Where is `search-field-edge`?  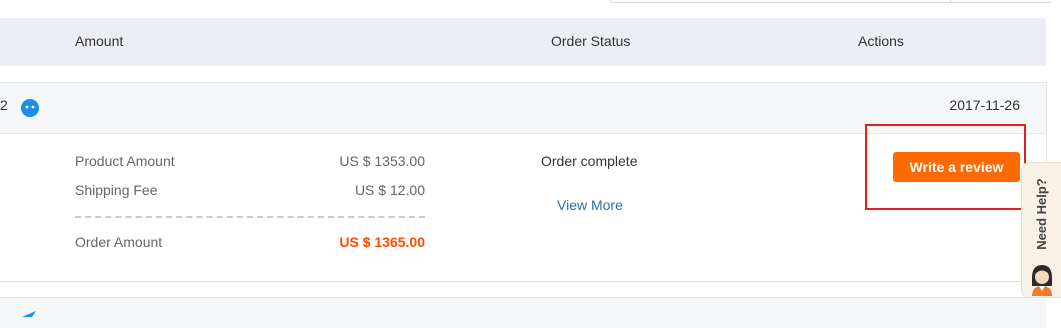 search-field-edge is located at coordinates (830, 1).